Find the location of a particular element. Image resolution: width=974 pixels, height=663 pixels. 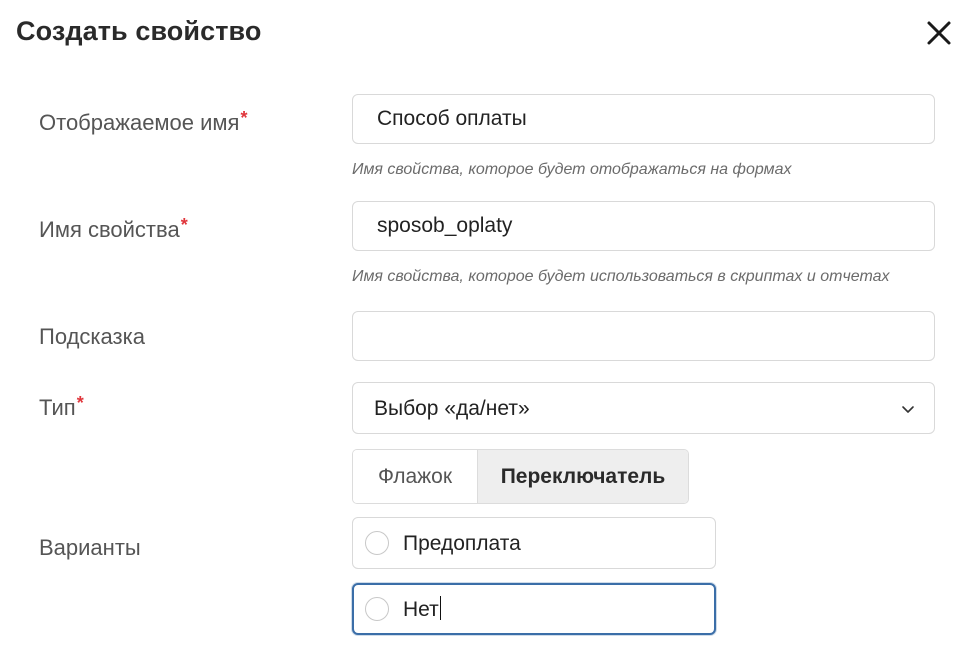

tooltip-label: Подсказка is located at coordinates (92, 336).